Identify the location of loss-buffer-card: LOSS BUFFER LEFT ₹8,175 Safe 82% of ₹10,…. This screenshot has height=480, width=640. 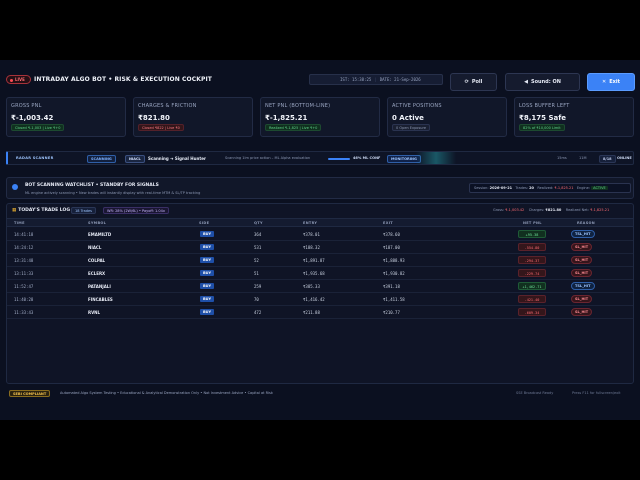
(574, 117).